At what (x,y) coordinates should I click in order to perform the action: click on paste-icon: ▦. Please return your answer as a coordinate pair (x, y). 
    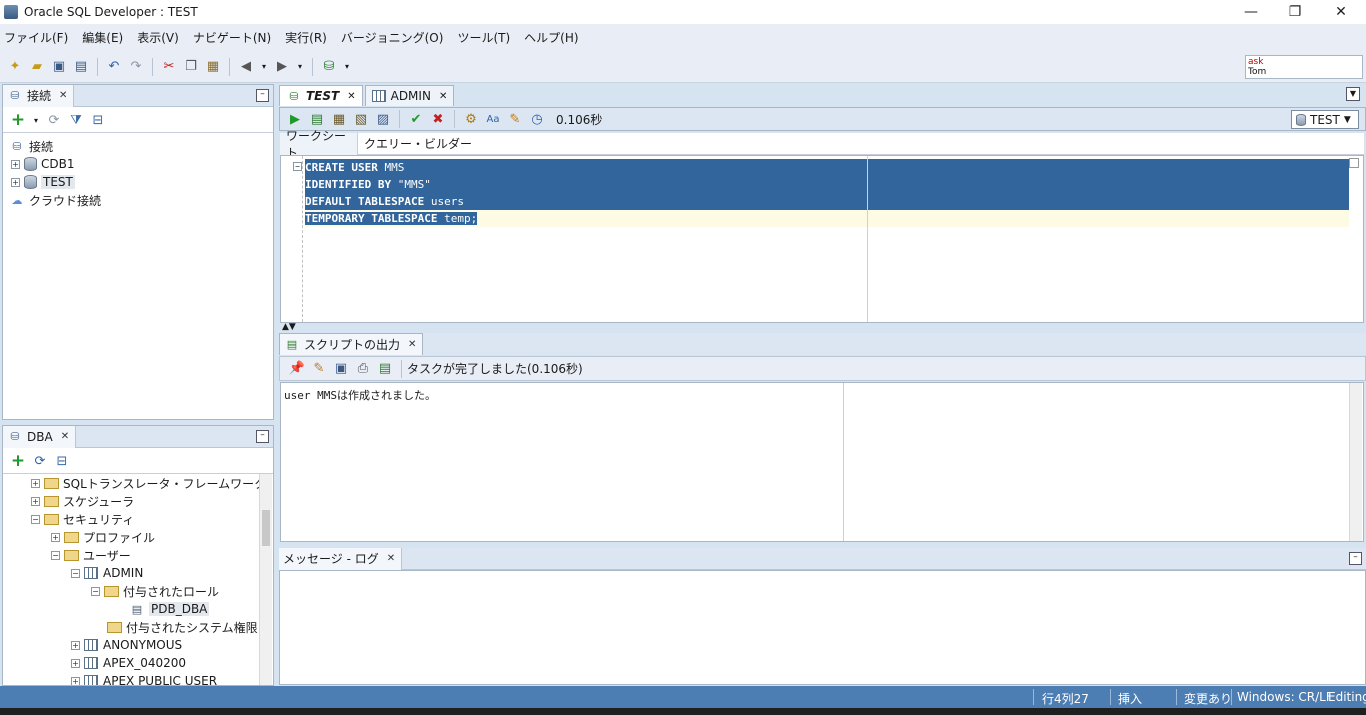
    Looking at the image, I should click on (213, 67).